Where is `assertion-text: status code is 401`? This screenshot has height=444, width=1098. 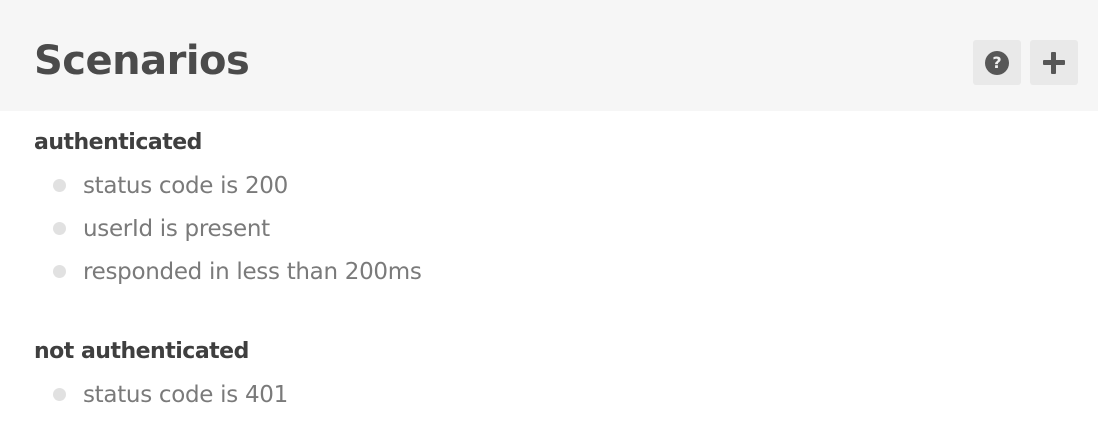 assertion-text: status code is 401 is located at coordinates (185, 395).